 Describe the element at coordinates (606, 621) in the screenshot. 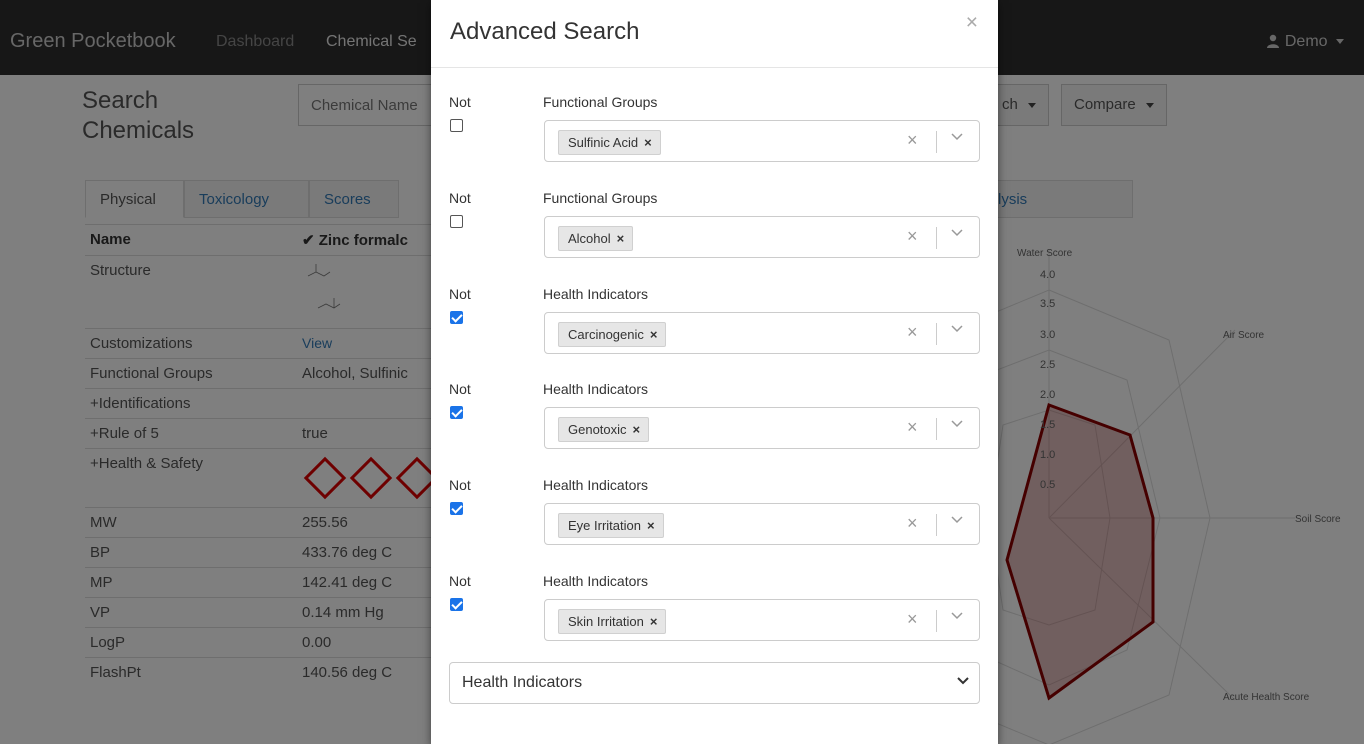

I see `tag-label: Skin Irritation` at that location.